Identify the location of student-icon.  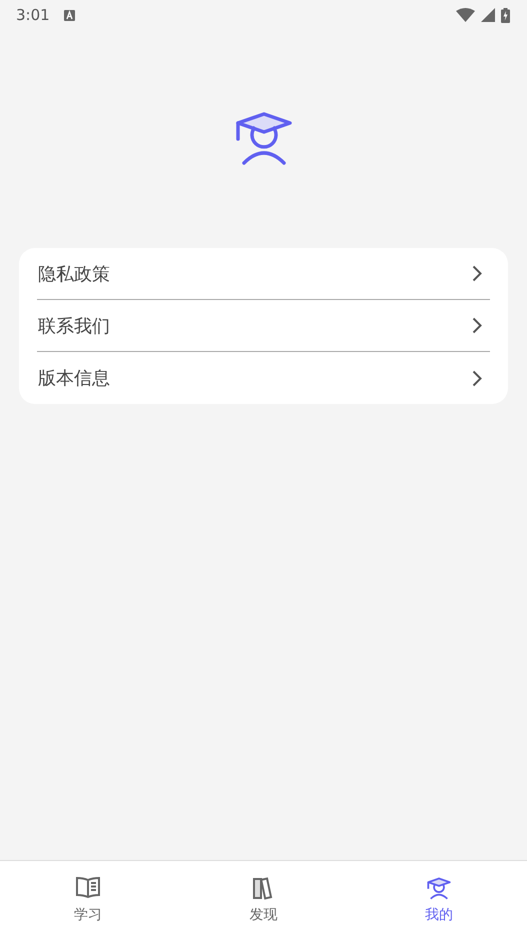
(439, 888).